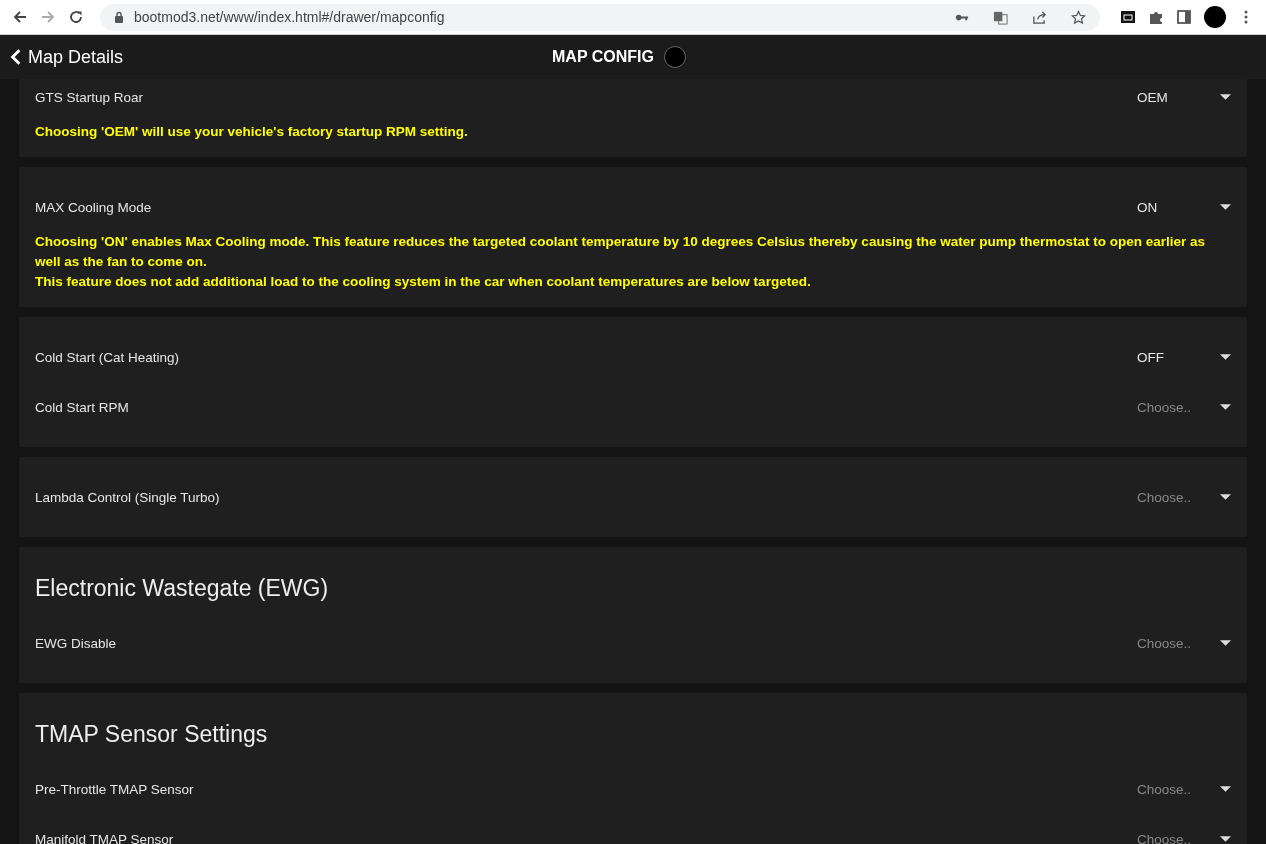  Describe the element at coordinates (152, 734) in the screenshot. I see `section-heading: TMAP Sensor Settings` at that location.